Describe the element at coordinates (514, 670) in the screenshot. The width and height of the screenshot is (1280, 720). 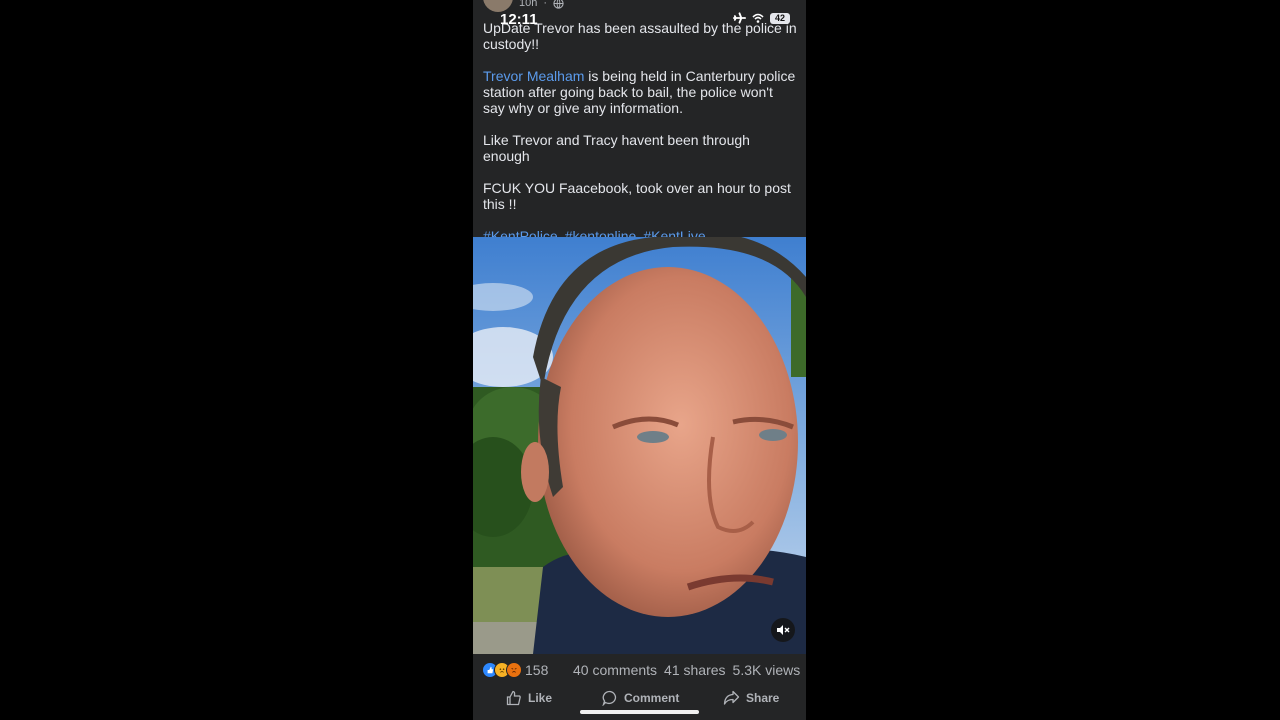
I see `angry-reaction-icon` at that location.